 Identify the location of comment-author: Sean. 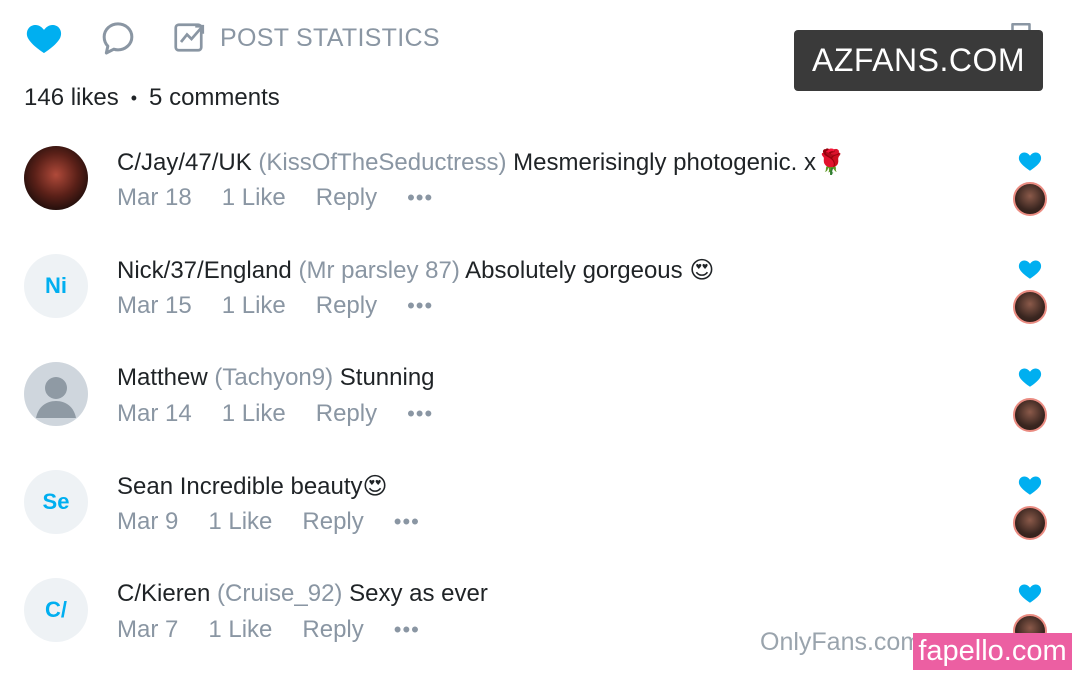
(145, 486).